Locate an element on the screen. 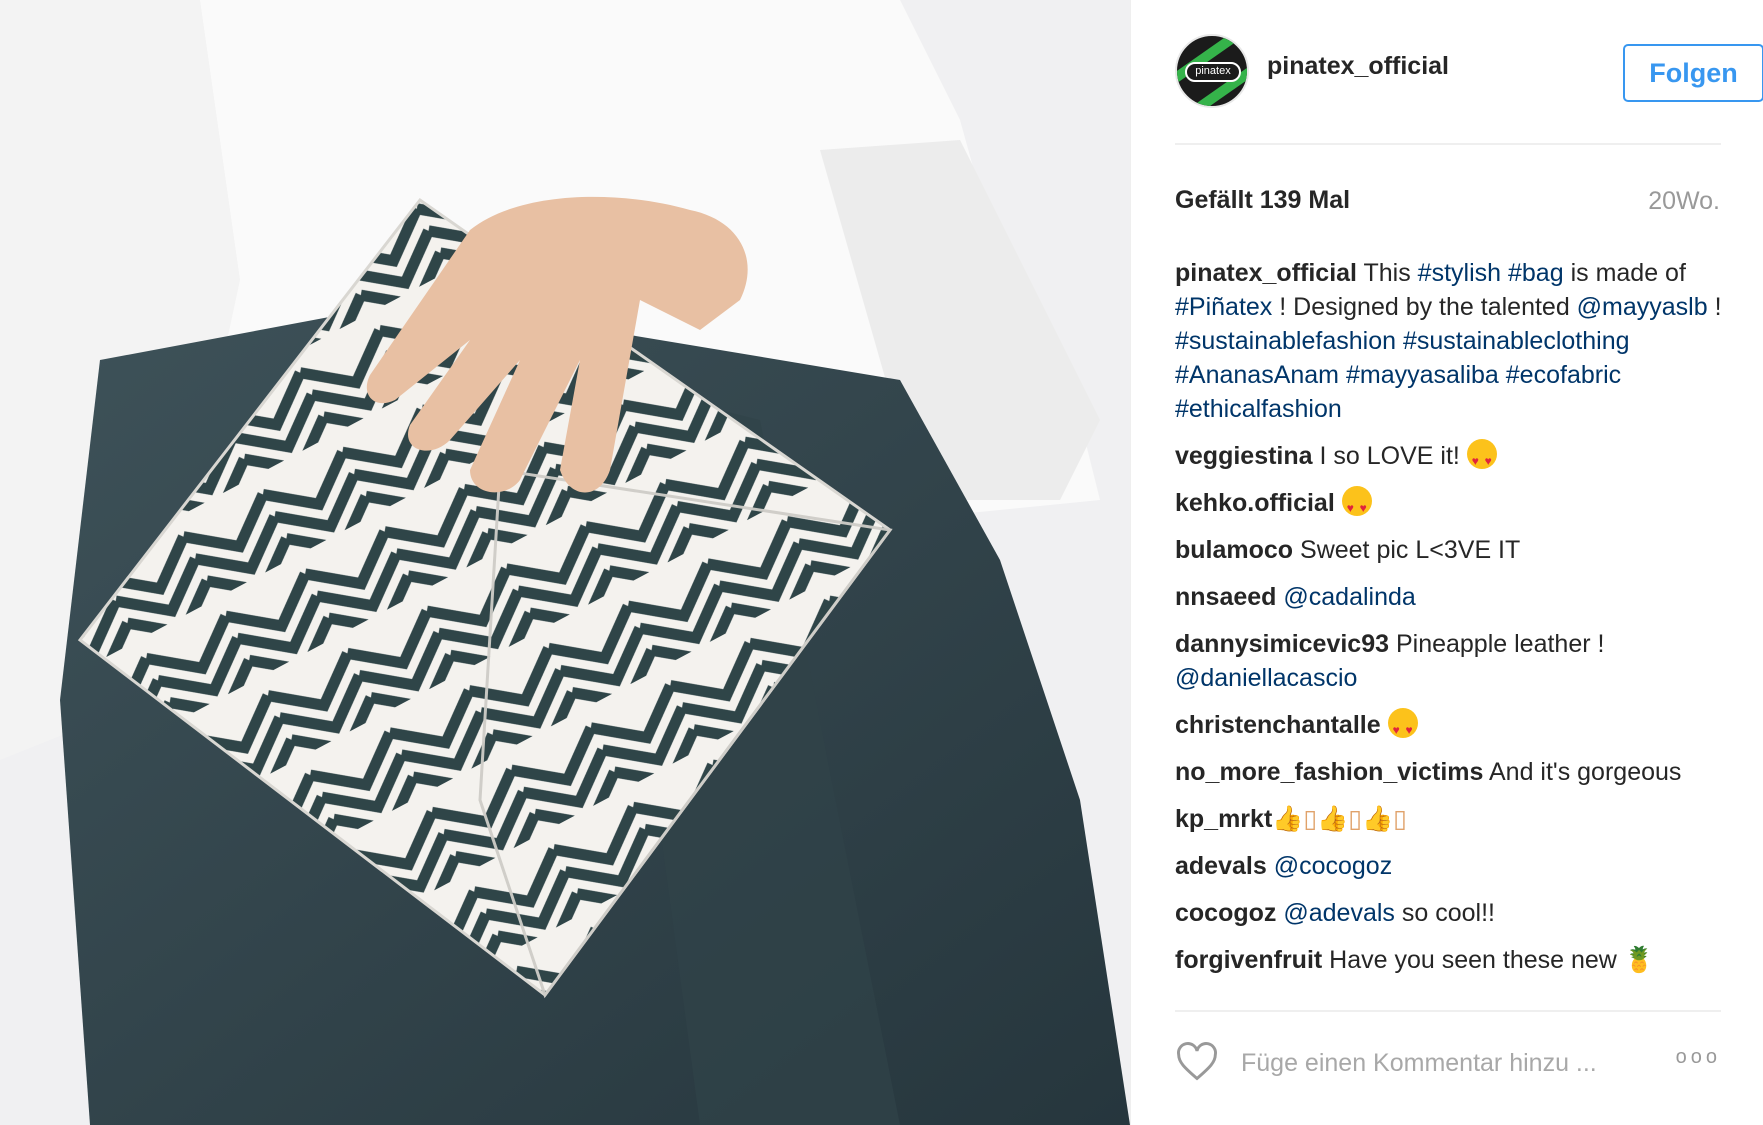  mention-link: @cocogoz is located at coordinates (1333, 866).